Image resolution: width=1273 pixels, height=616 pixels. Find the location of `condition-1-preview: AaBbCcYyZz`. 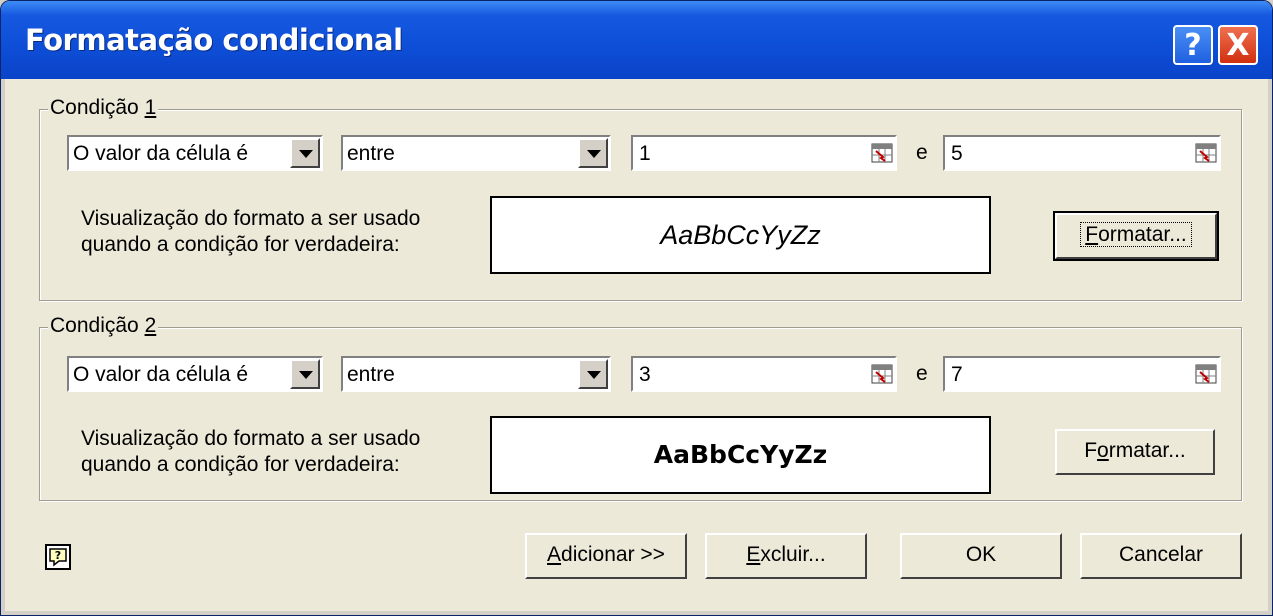

condition-1-preview: AaBbCcYyZz is located at coordinates (740, 235).